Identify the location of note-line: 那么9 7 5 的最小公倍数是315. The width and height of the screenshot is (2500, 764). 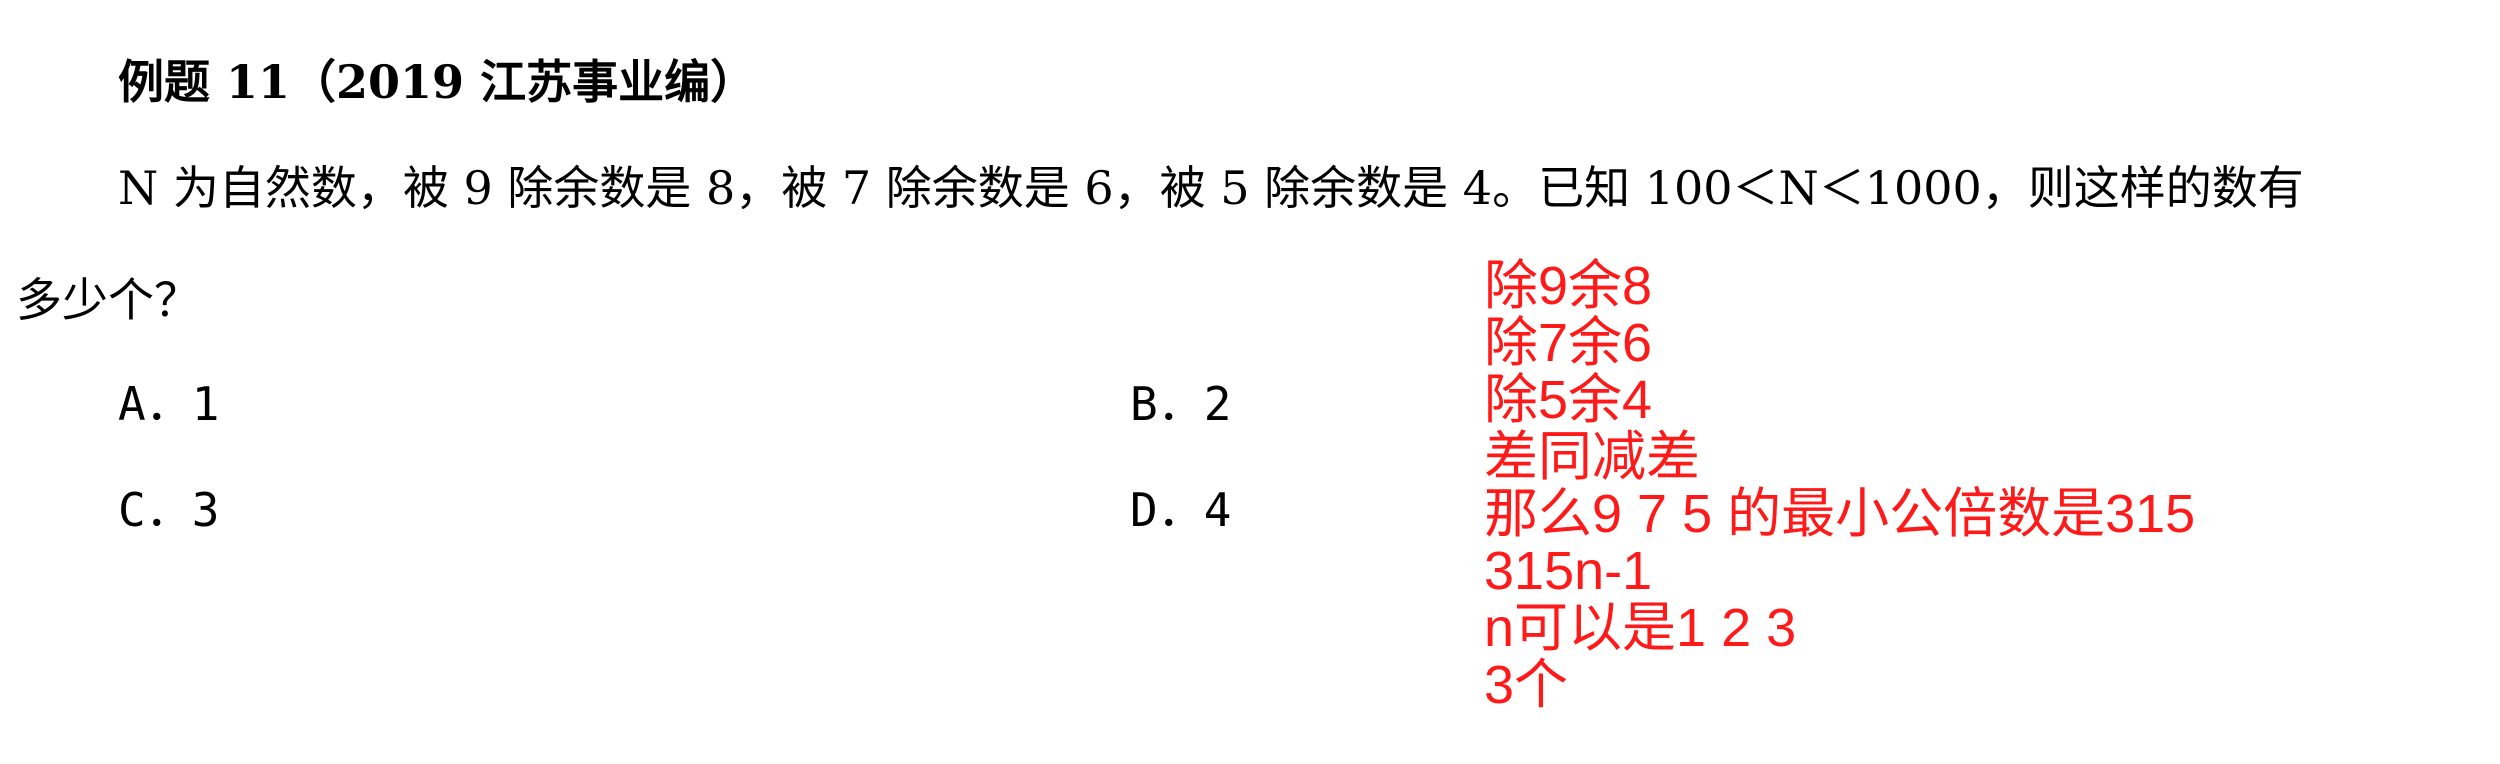
(1840, 514).